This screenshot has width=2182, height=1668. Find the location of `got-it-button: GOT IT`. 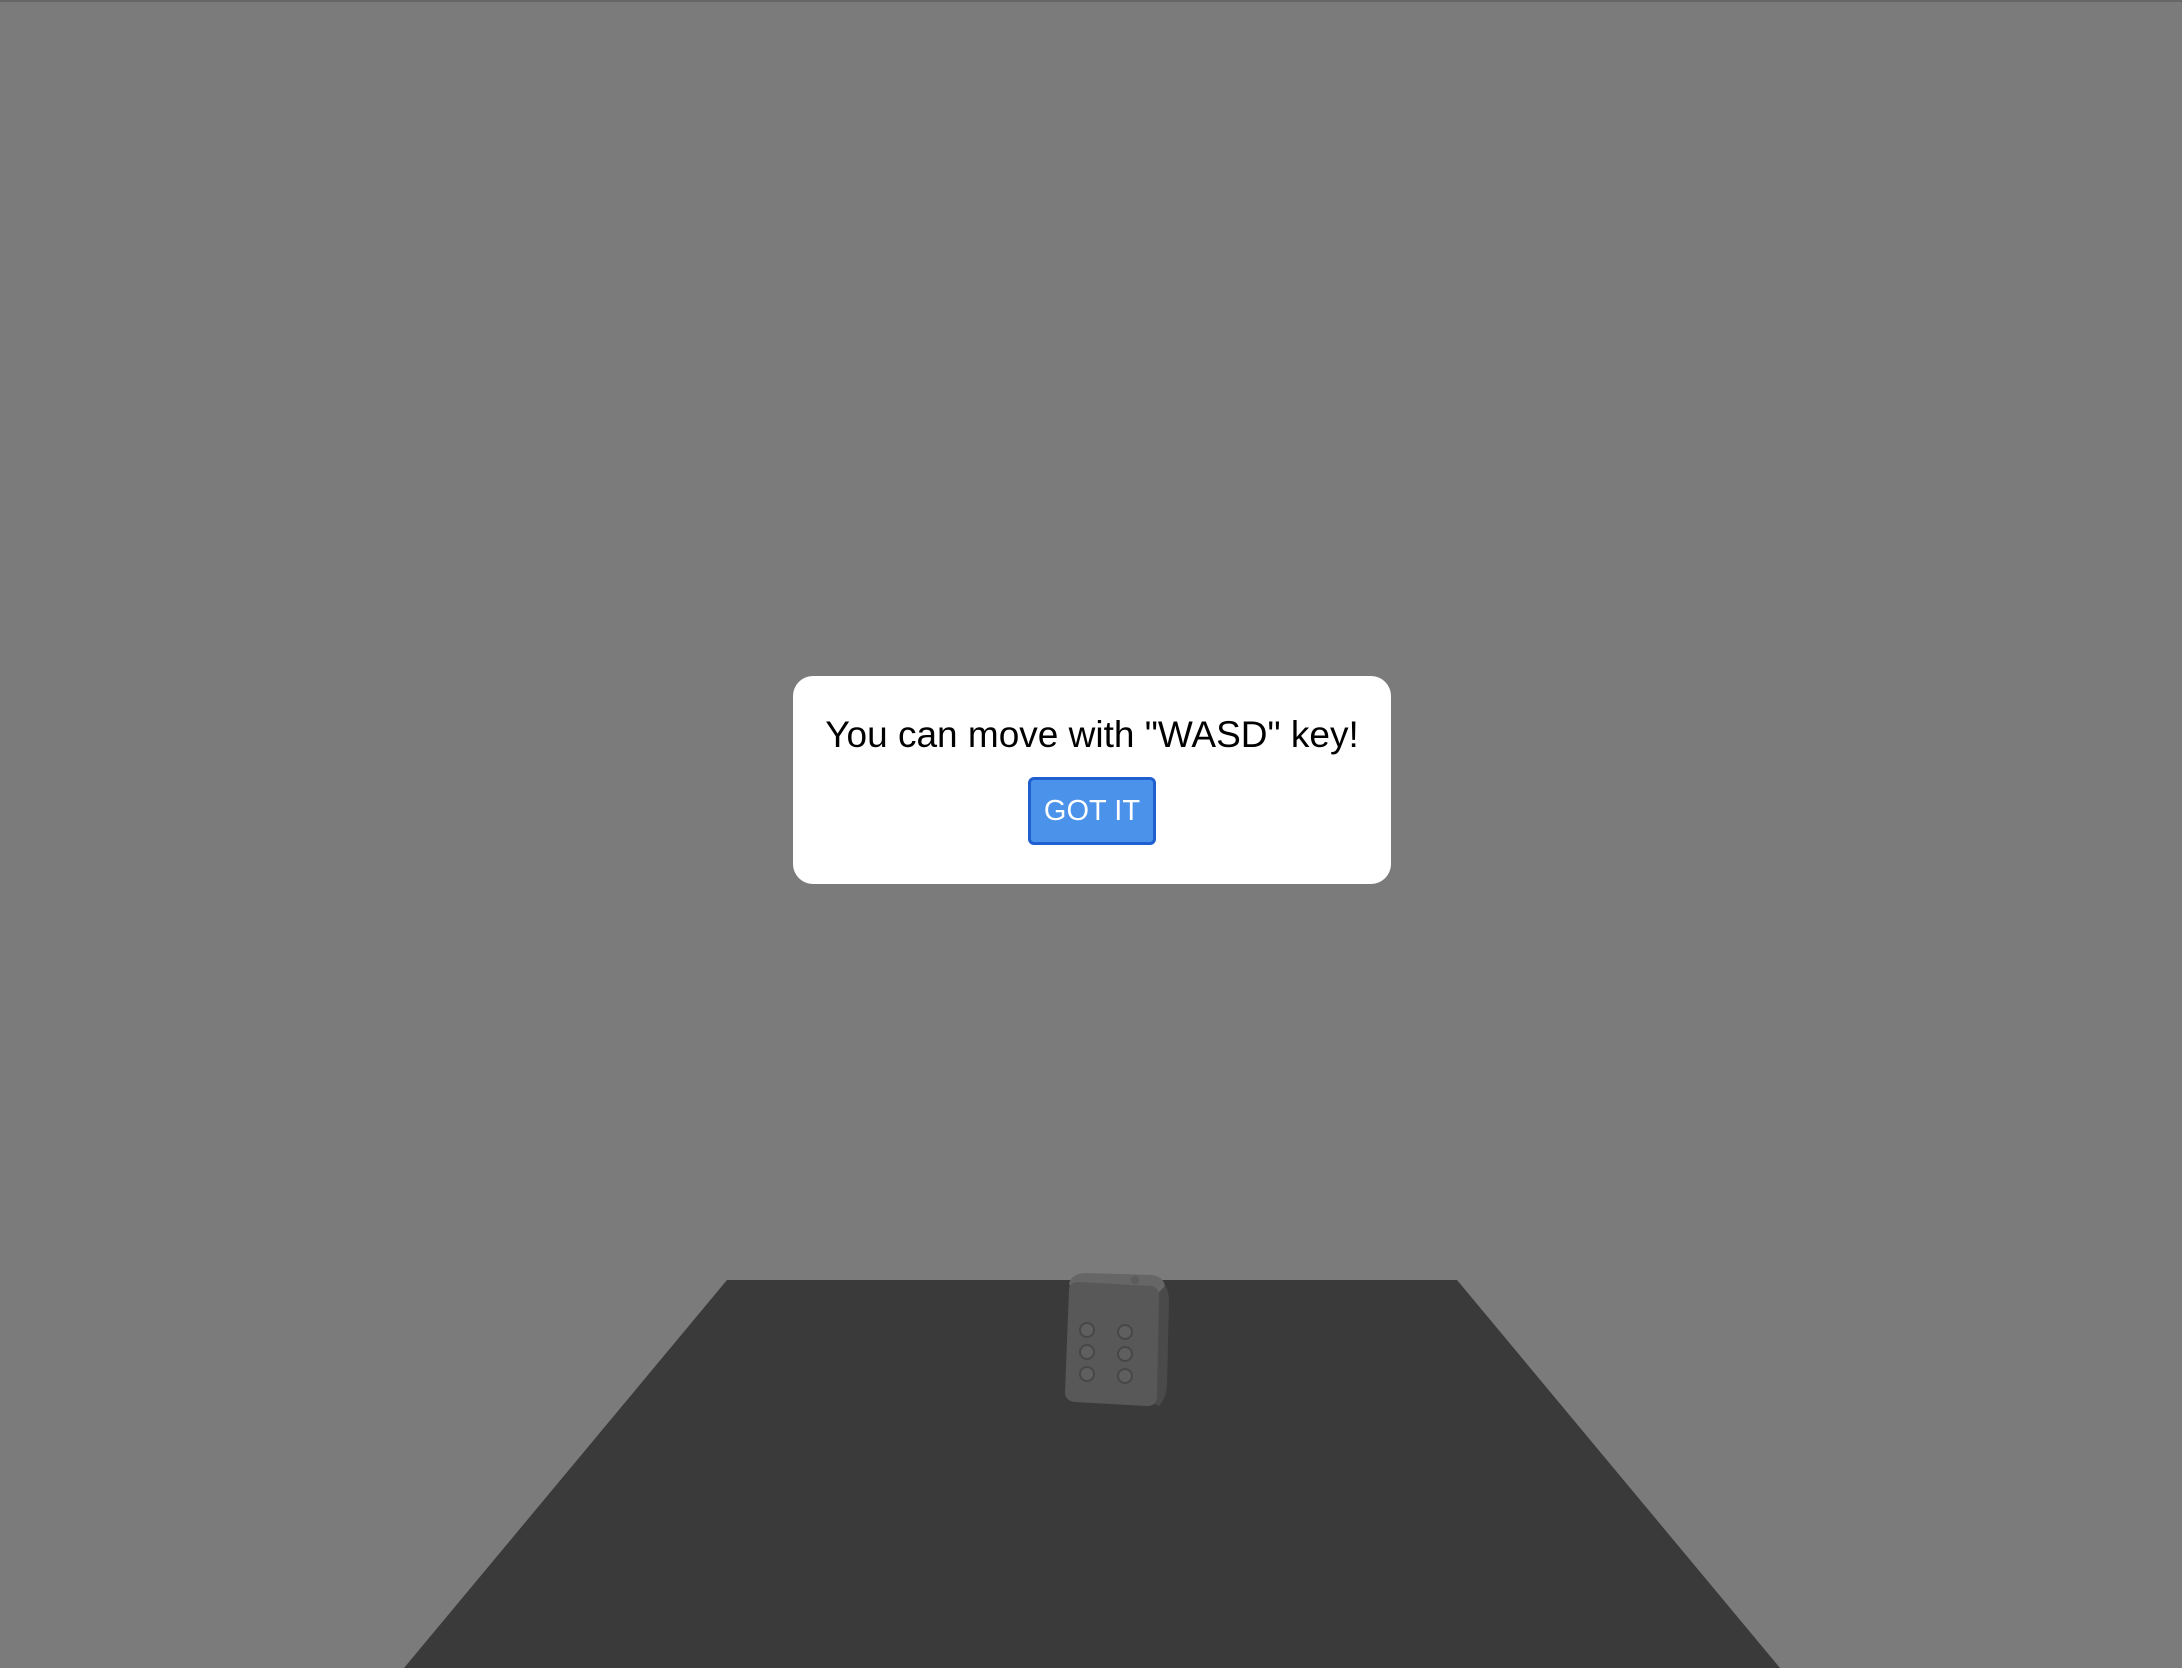

got-it-button: GOT IT is located at coordinates (1092, 811).